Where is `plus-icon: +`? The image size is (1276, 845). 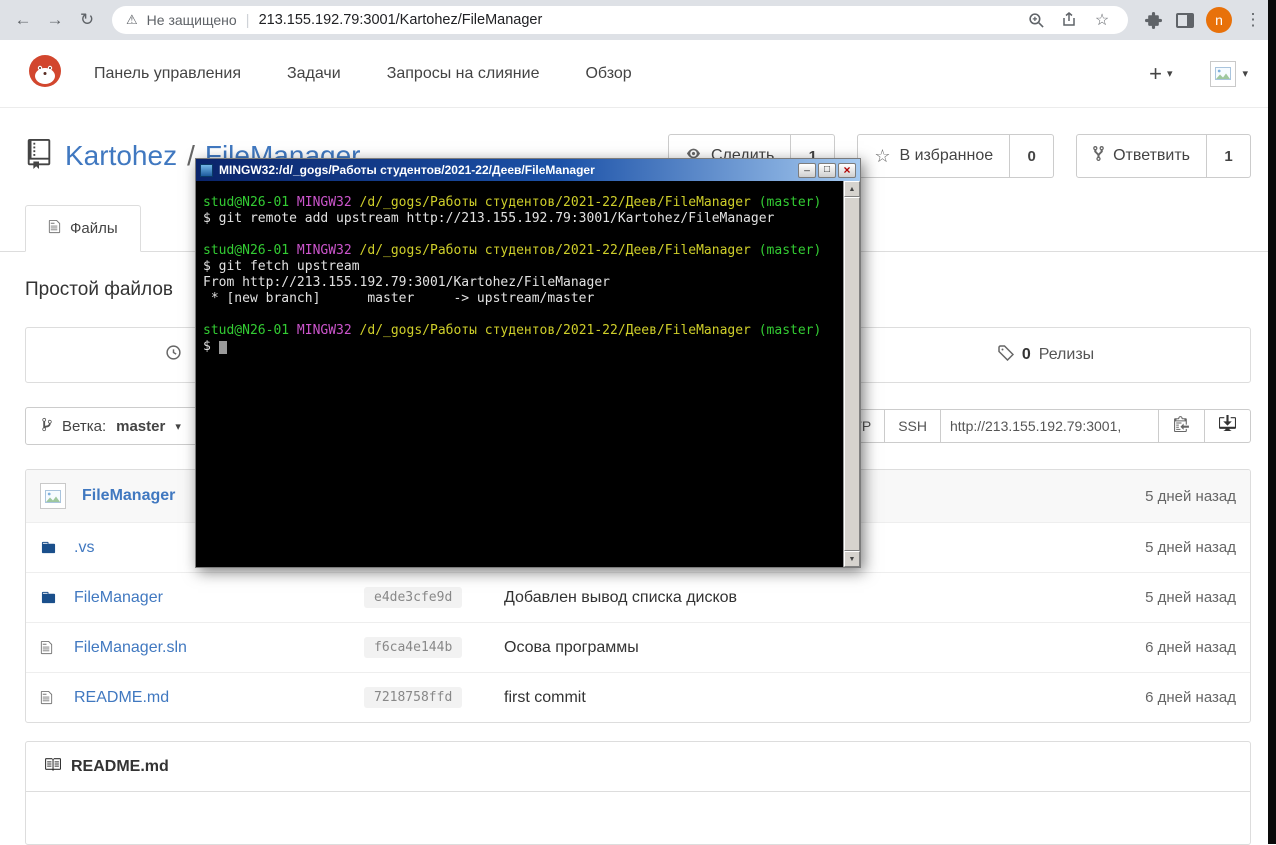 plus-icon: + is located at coordinates (1155, 73).